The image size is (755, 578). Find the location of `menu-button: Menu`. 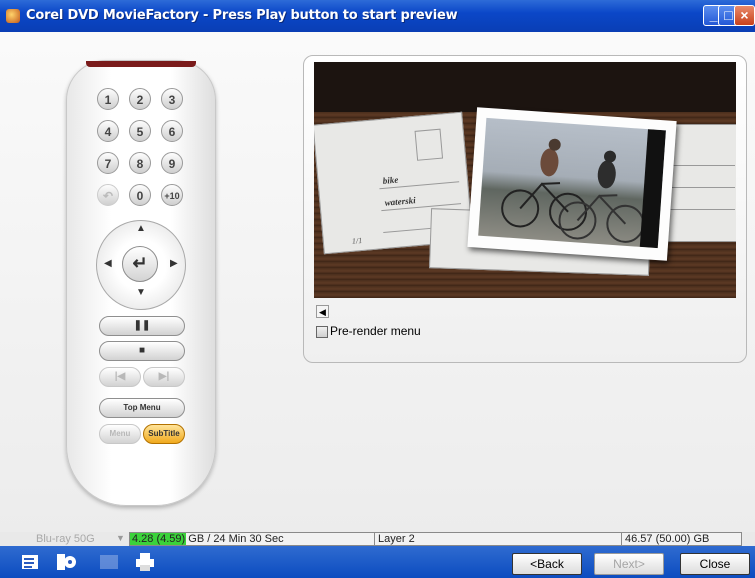

menu-button: Menu is located at coordinates (120, 434).